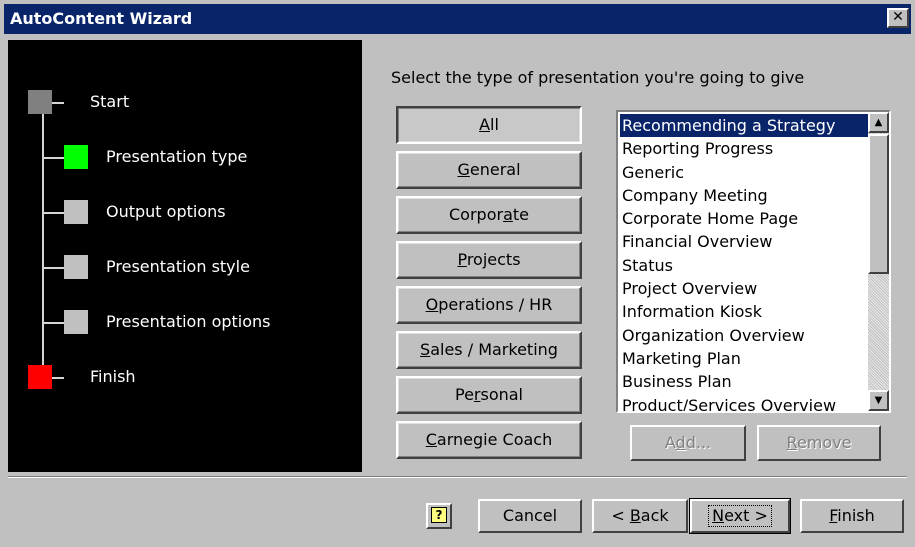  Describe the element at coordinates (746, 515) in the screenshot. I see `next-label-post: ext >` at that location.